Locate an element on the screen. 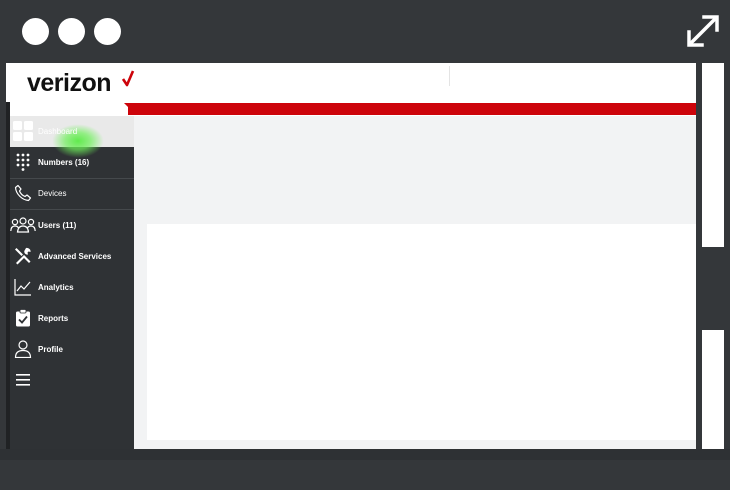  sidebar-item-label: Devices is located at coordinates (52, 193).